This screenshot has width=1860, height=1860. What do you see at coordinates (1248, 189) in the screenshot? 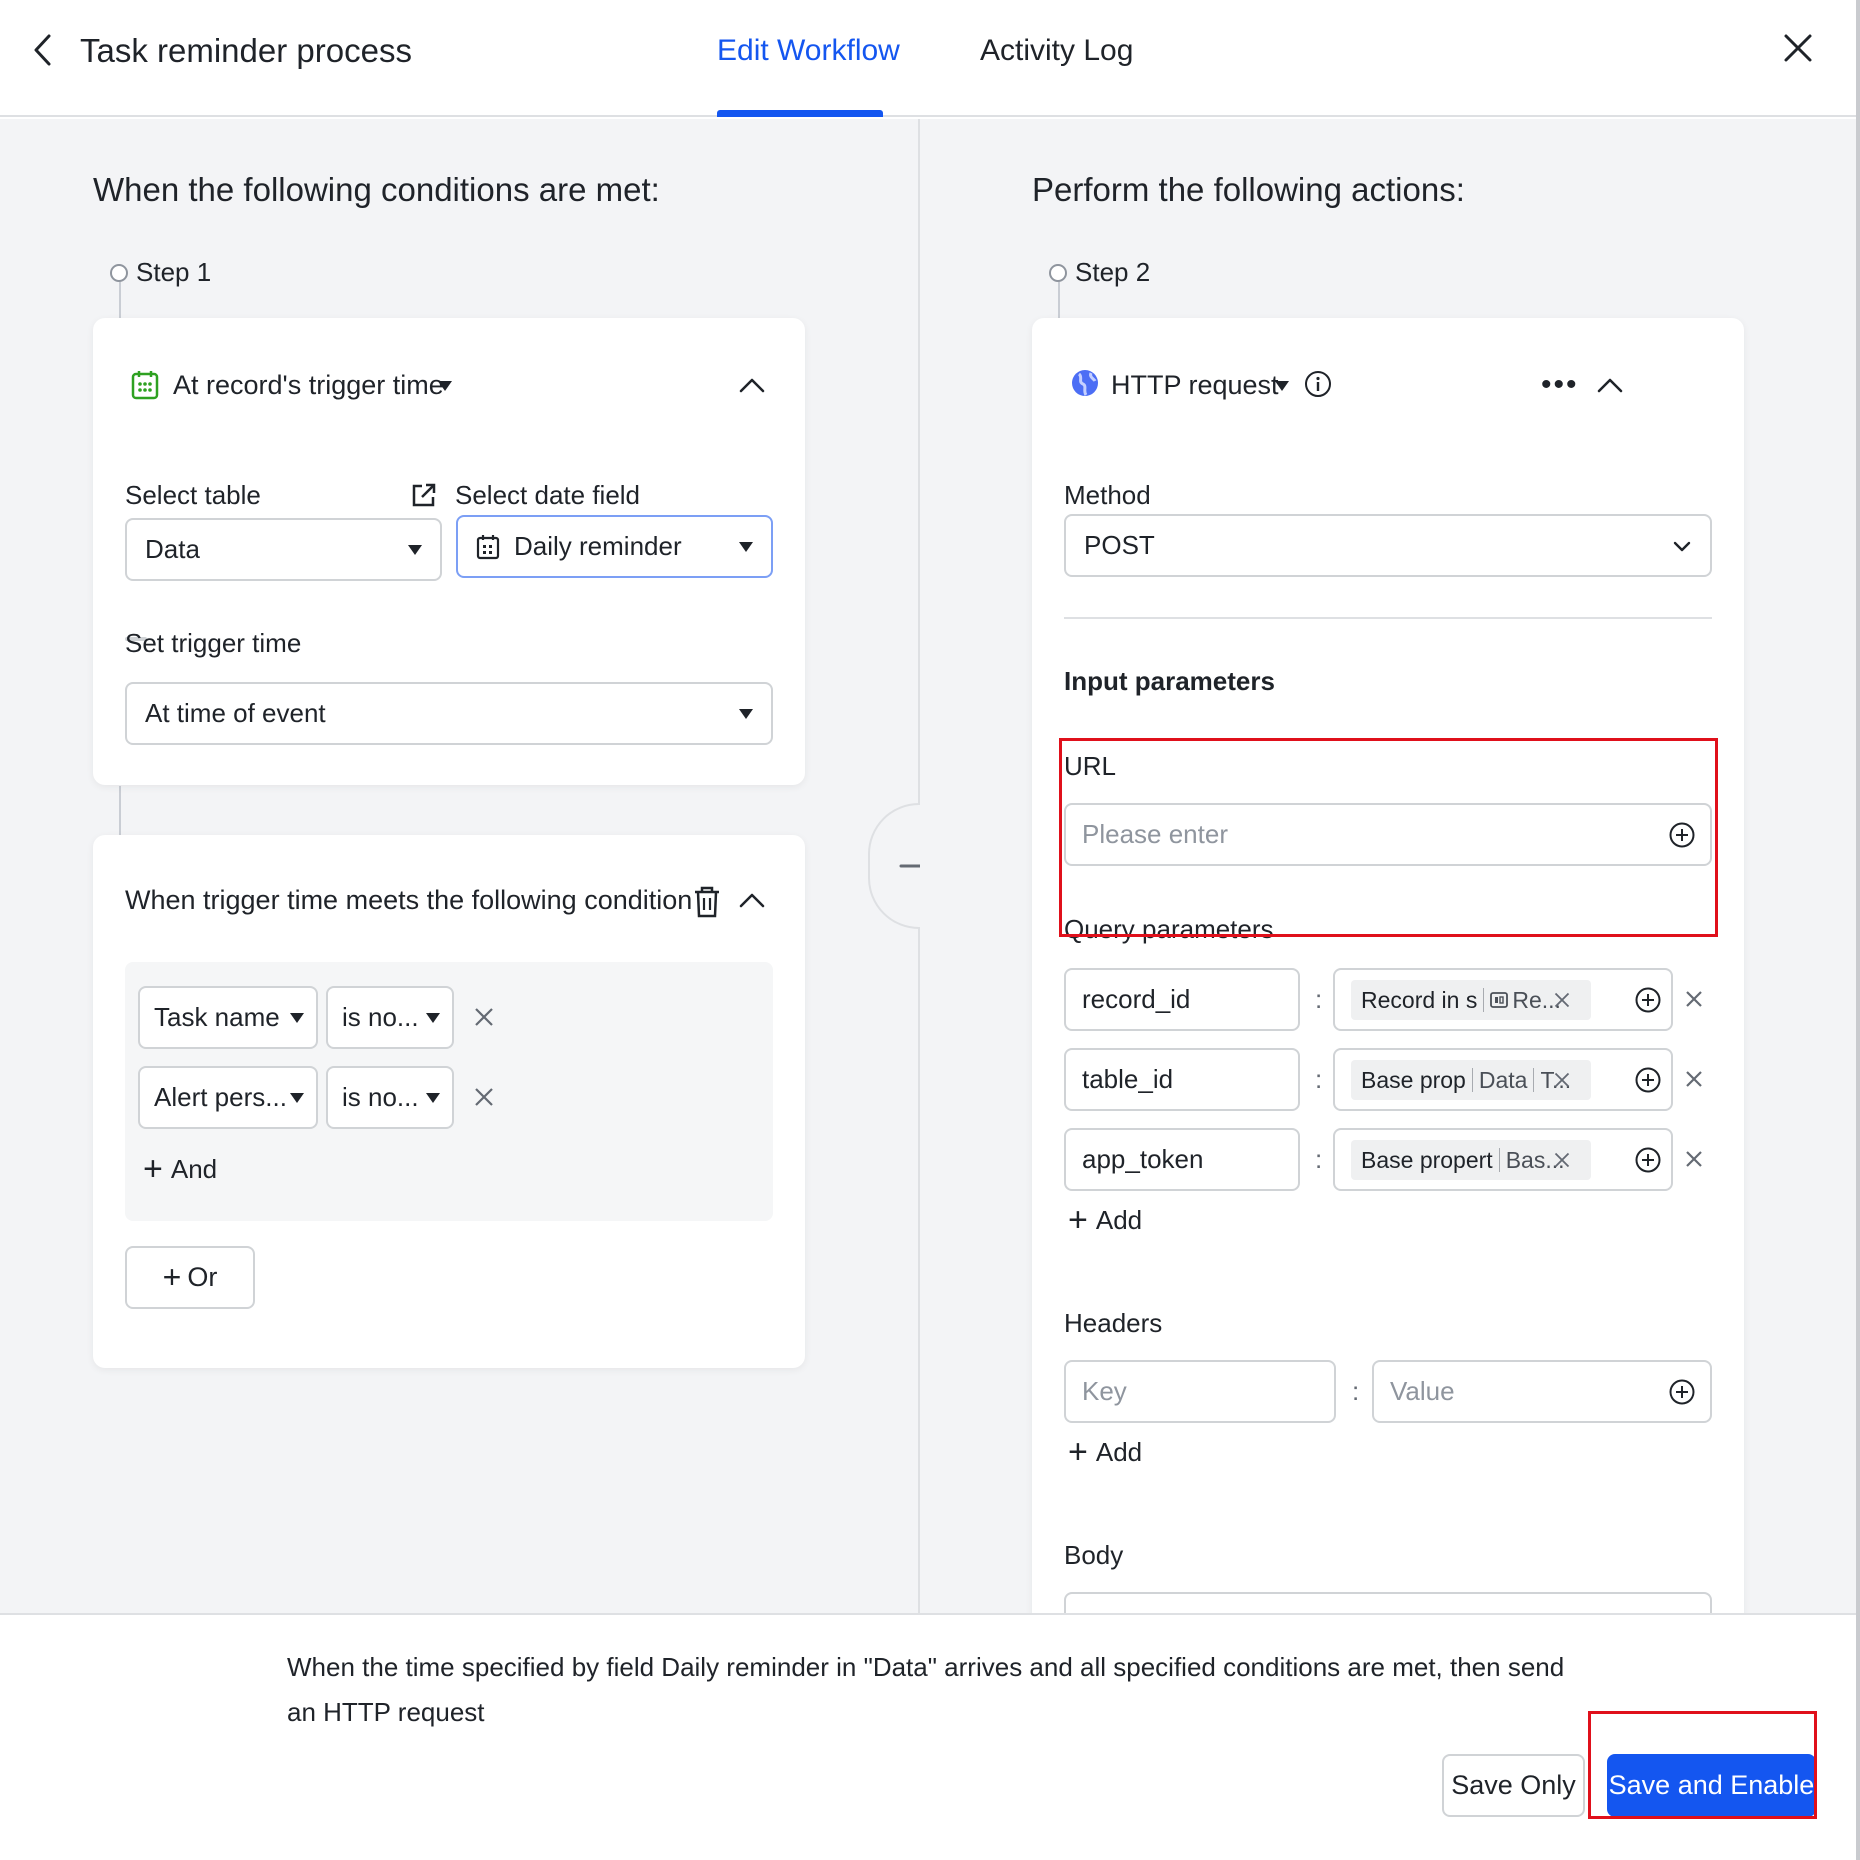
I see `actions-heading: Perform the following actions:` at bounding box center [1248, 189].